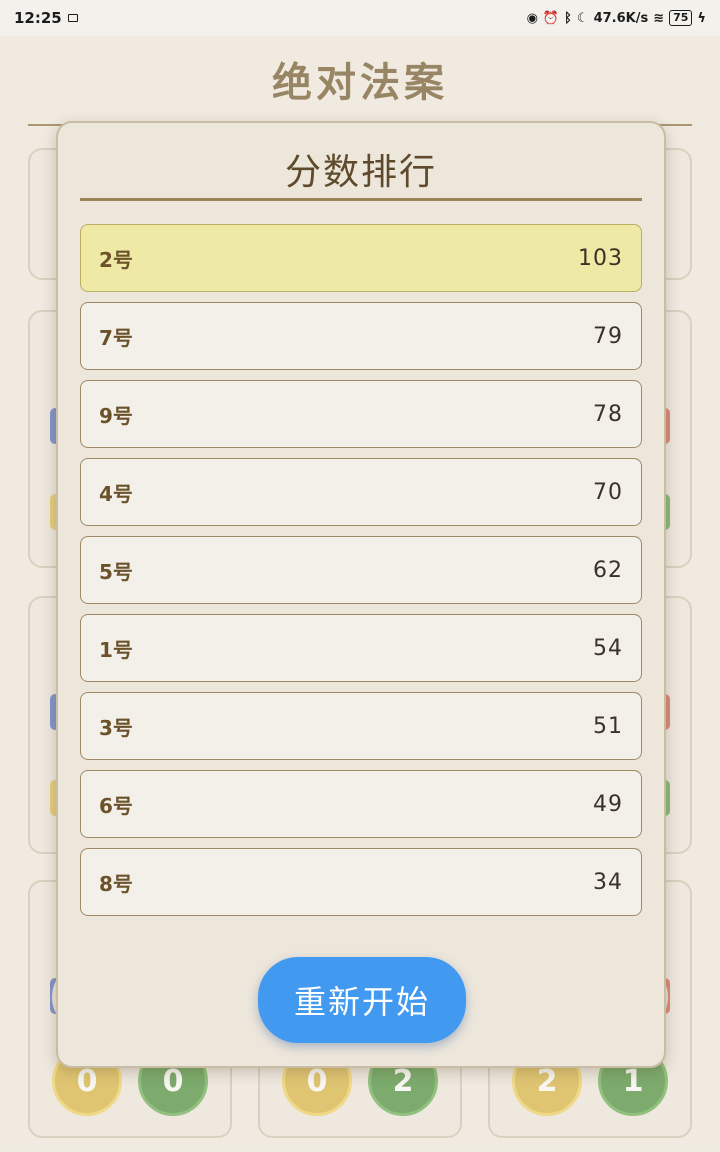  I want to click on status-right: ◉ ⏰ ᛒ ☾ 47.6K/s ≋ 75 ϟ, so click(616, 18).